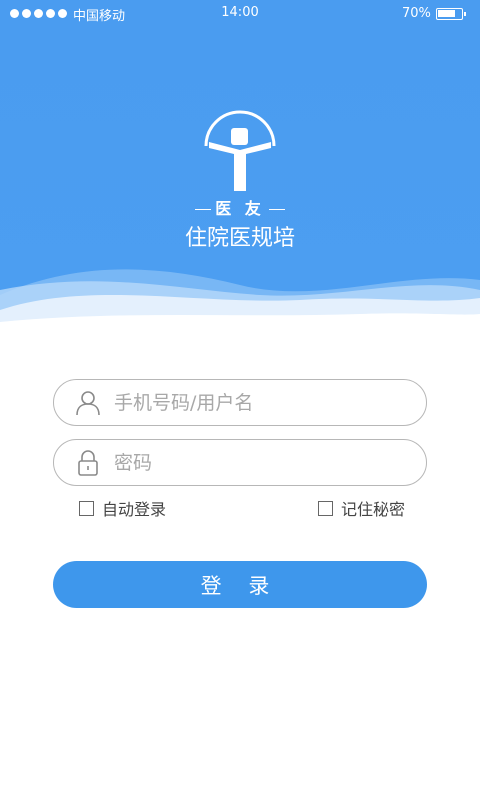  What do you see at coordinates (240, 150) in the screenshot?
I see `app-logo-icon` at bounding box center [240, 150].